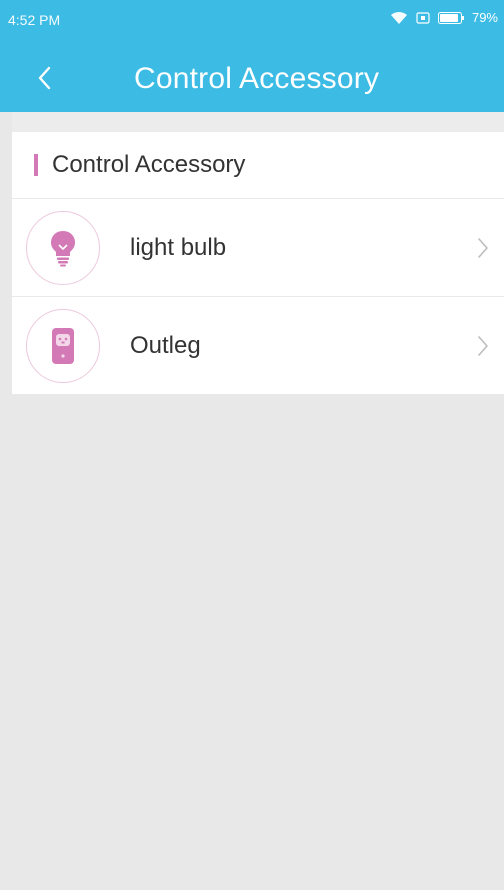 This screenshot has width=504, height=890. I want to click on accessory-label: light bulb, so click(178, 247).